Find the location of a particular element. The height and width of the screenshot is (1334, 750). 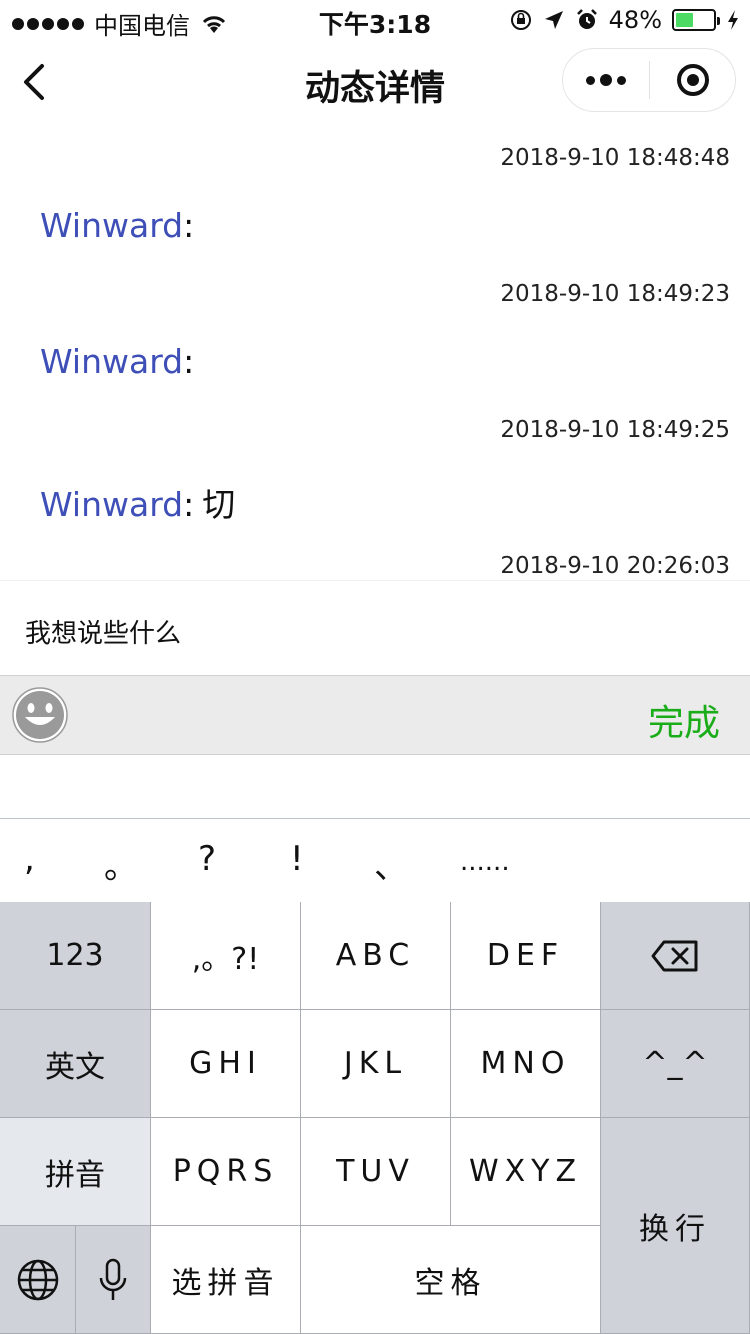

done-button: 完成 is located at coordinates (684, 720).